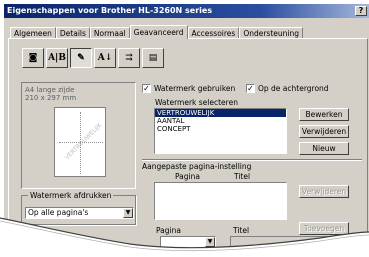 The height and width of the screenshot is (257, 369). Describe the element at coordinates (196, 102) in the screenshot. I see `select-watermark-label: Watermerk selecteren` at that location.